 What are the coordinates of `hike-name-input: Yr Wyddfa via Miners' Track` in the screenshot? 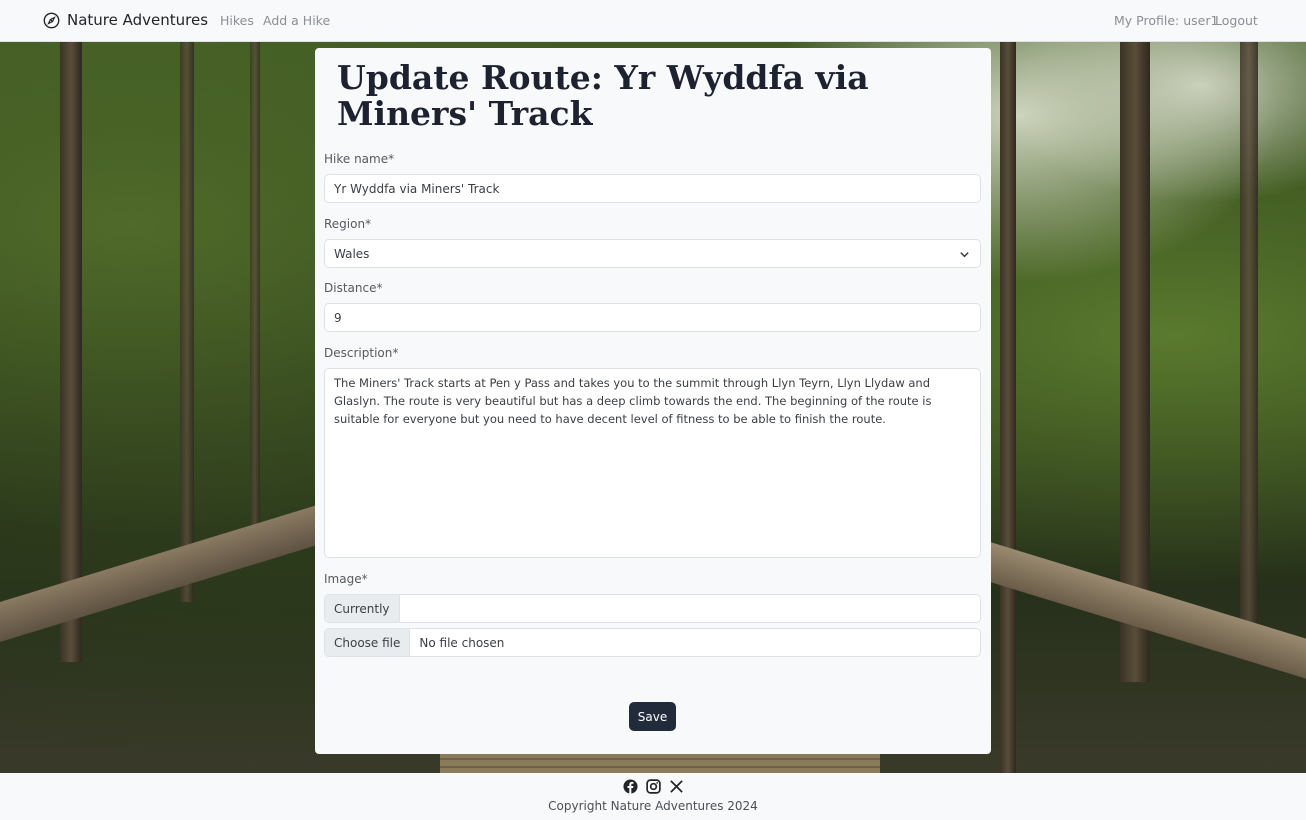 It's located at (652, 188).